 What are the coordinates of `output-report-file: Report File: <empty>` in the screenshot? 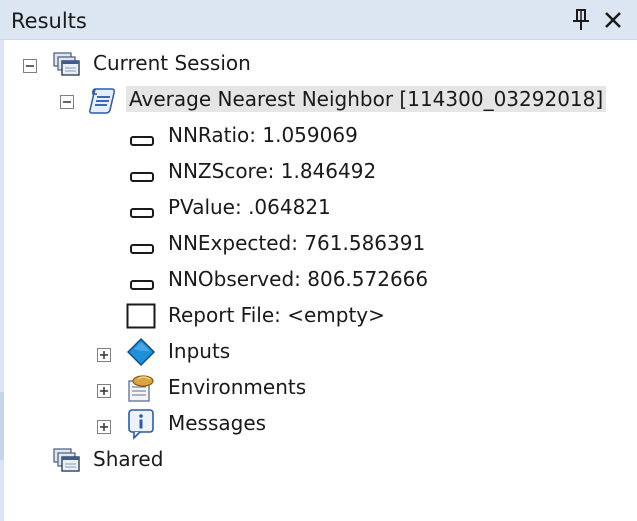 It's located at (320, 316).